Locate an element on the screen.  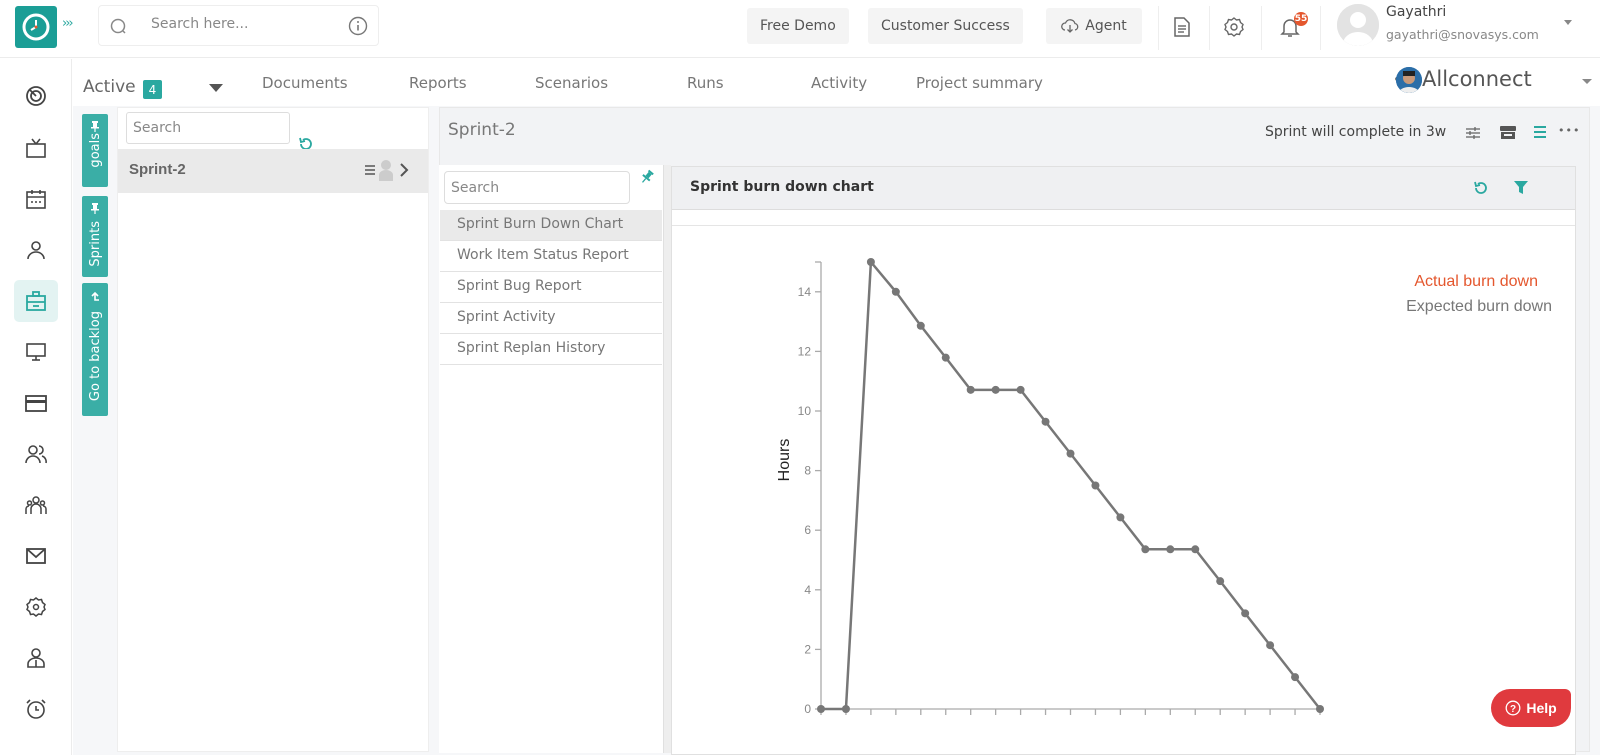
nav-settings is located at coordinates (36, 607).